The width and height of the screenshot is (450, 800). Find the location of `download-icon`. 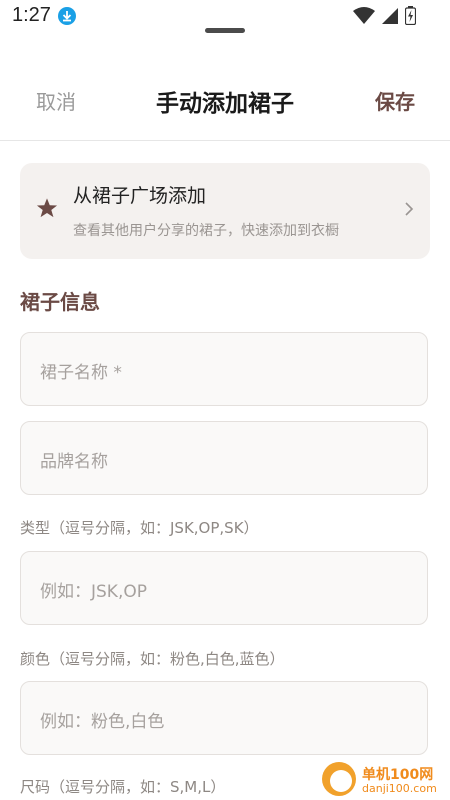

download-icon is located at coordinates (67, 16).